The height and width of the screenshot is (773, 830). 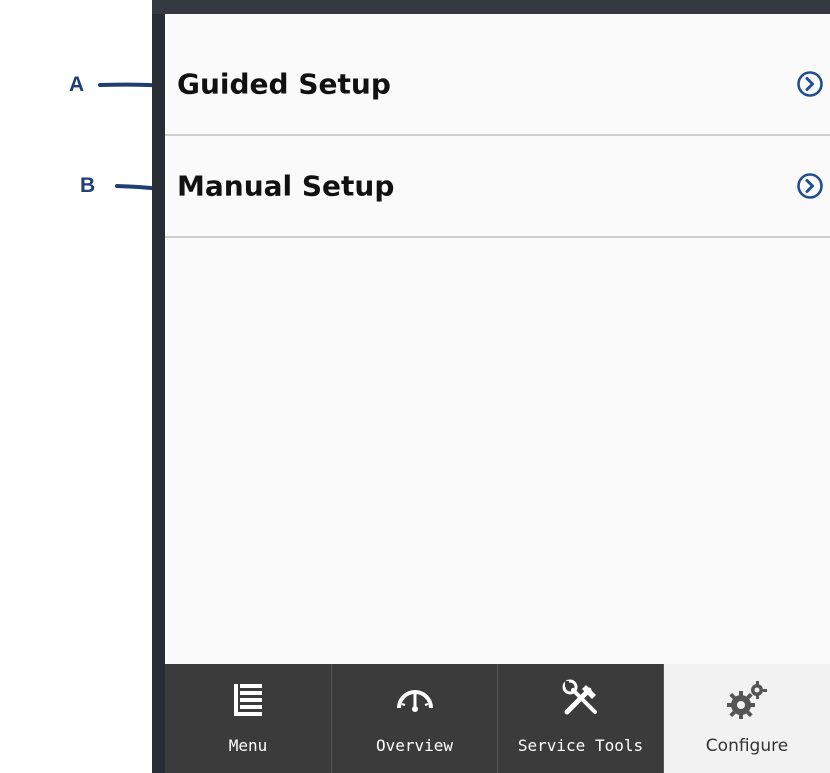 What do you see at coordinates (248, 700) in the screenshot?
I see `list-icon` at bounding box center [248, 700].